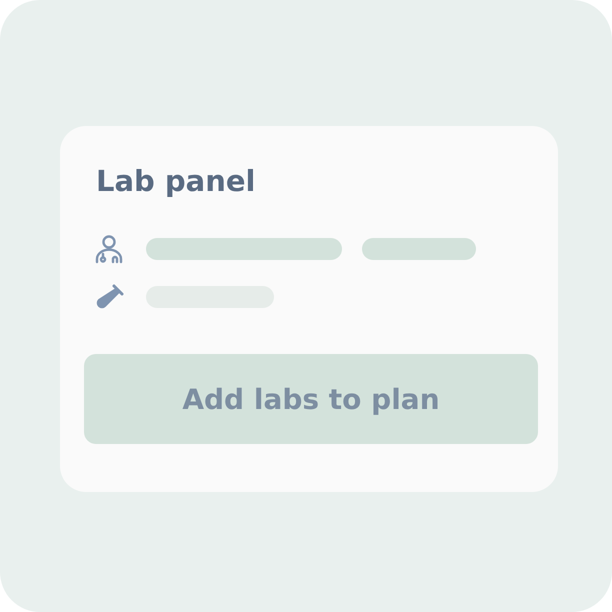  What do you see at coordinates (109, 249) in the screenshot?
I see `doctor-icon` at bounding box center [109, 249].